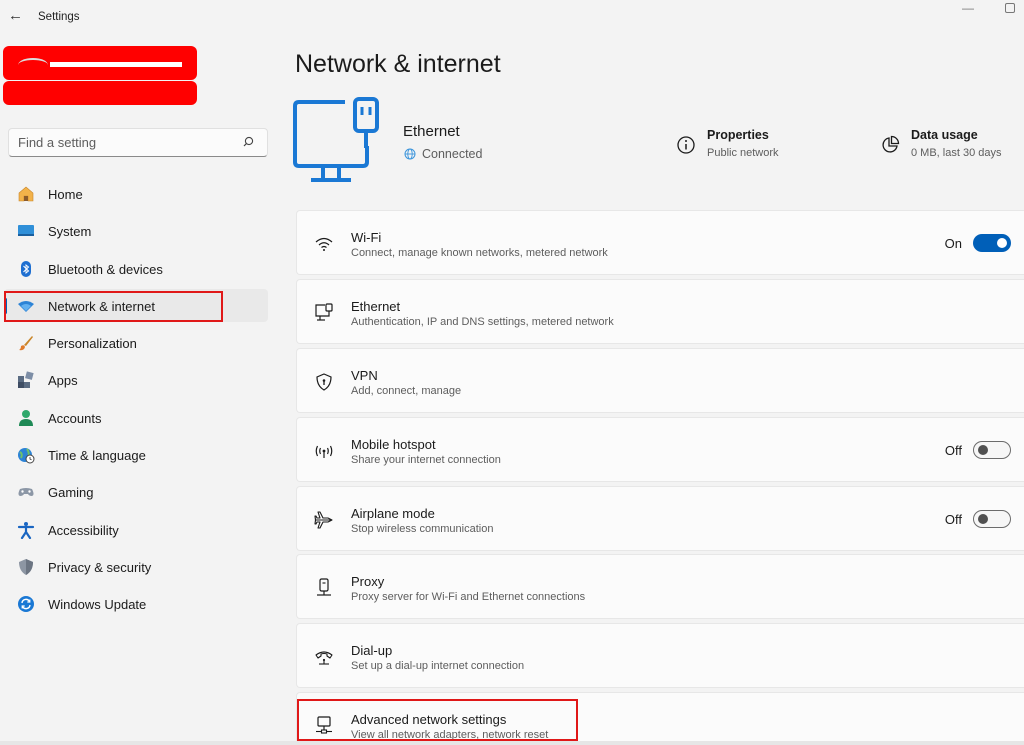  I want to click on sidebar-item-home: Home, so click(136, 193).